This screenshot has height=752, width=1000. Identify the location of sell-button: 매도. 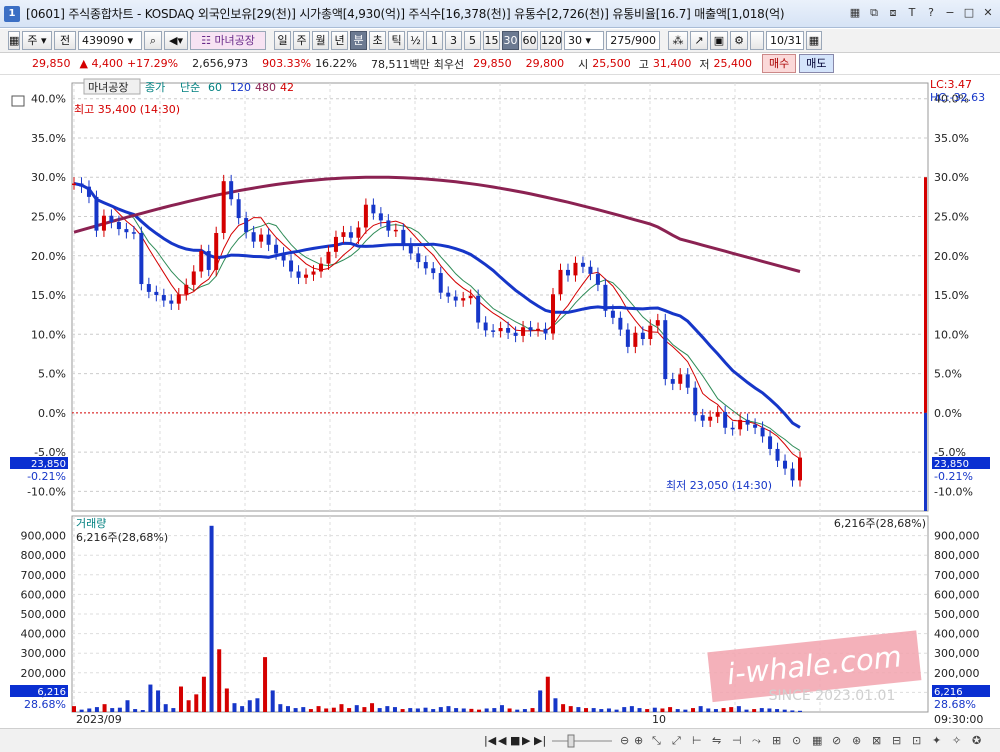
(816, 63).